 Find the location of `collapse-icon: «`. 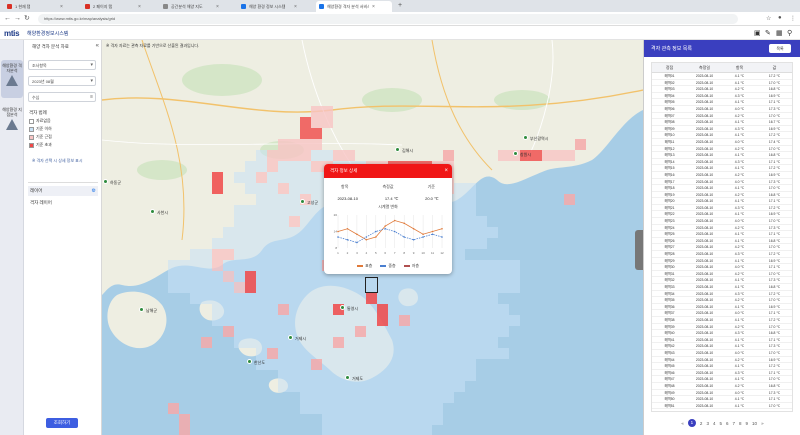

collapse-icon: « is located at coordinates (97, 46).